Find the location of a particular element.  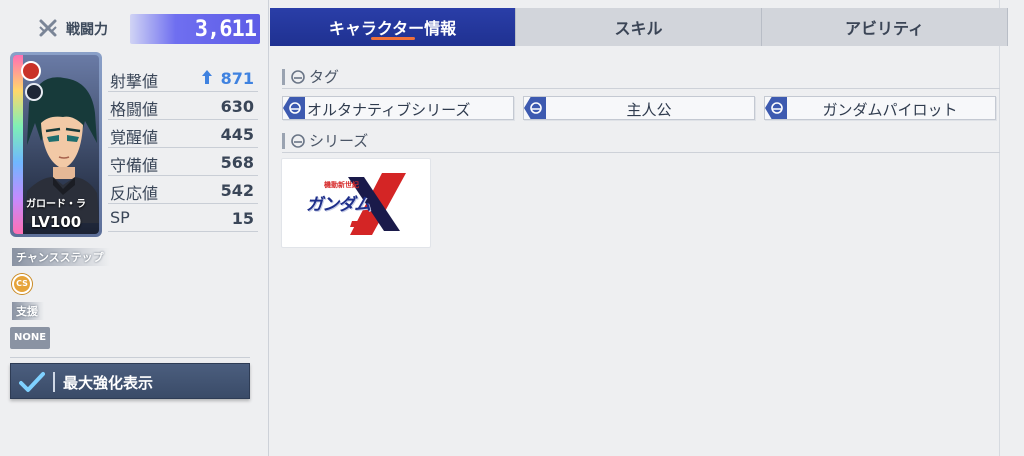

combat-power-bar: 戦闘力 3,611 is located at coordinates (134, 29).